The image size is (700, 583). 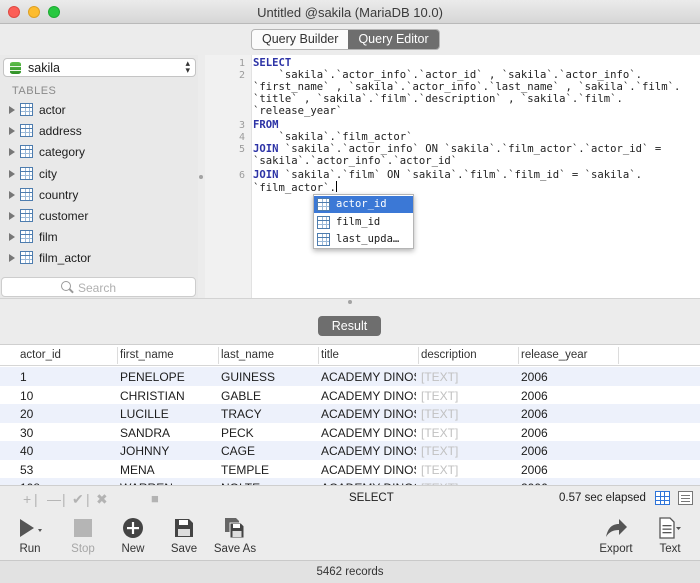 I want to click on autocomplete-item: actor_id, so click(x=363, y=204).